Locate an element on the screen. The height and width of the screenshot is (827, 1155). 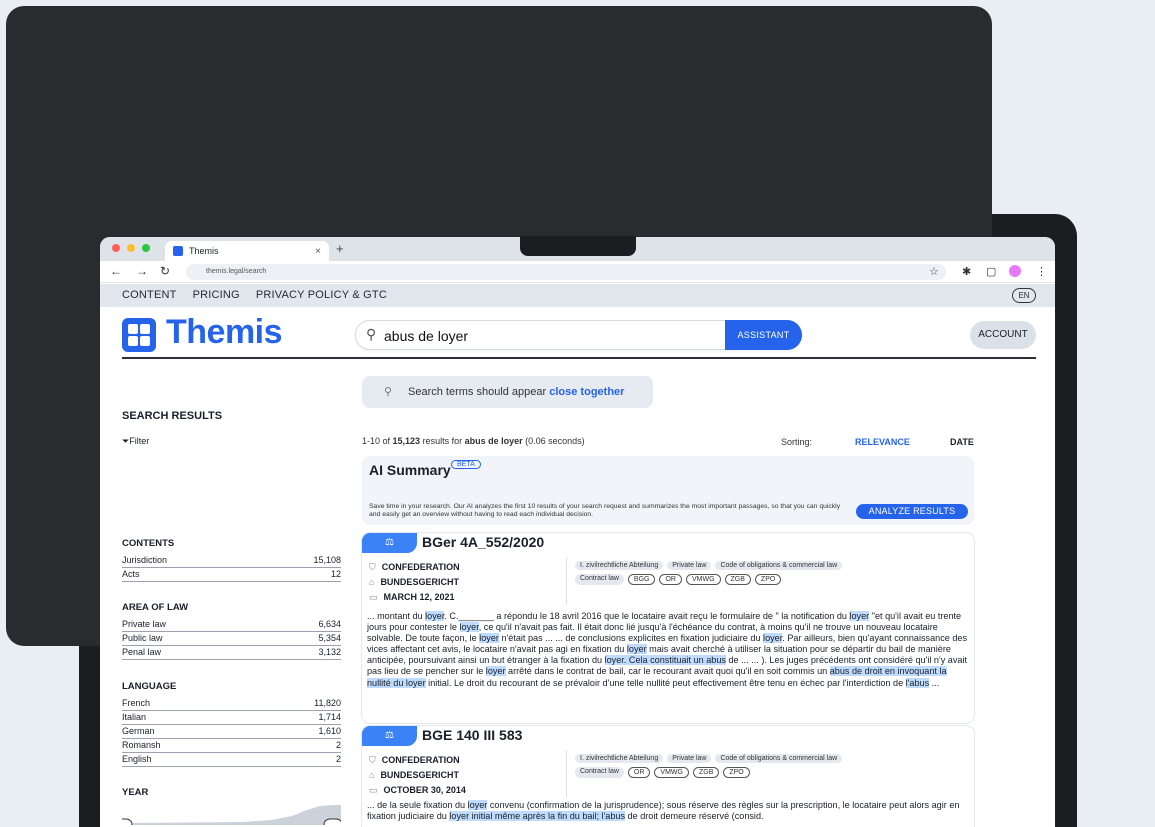
sort-relevance-button: RELEVANCE is located at coordinates (882, 442).